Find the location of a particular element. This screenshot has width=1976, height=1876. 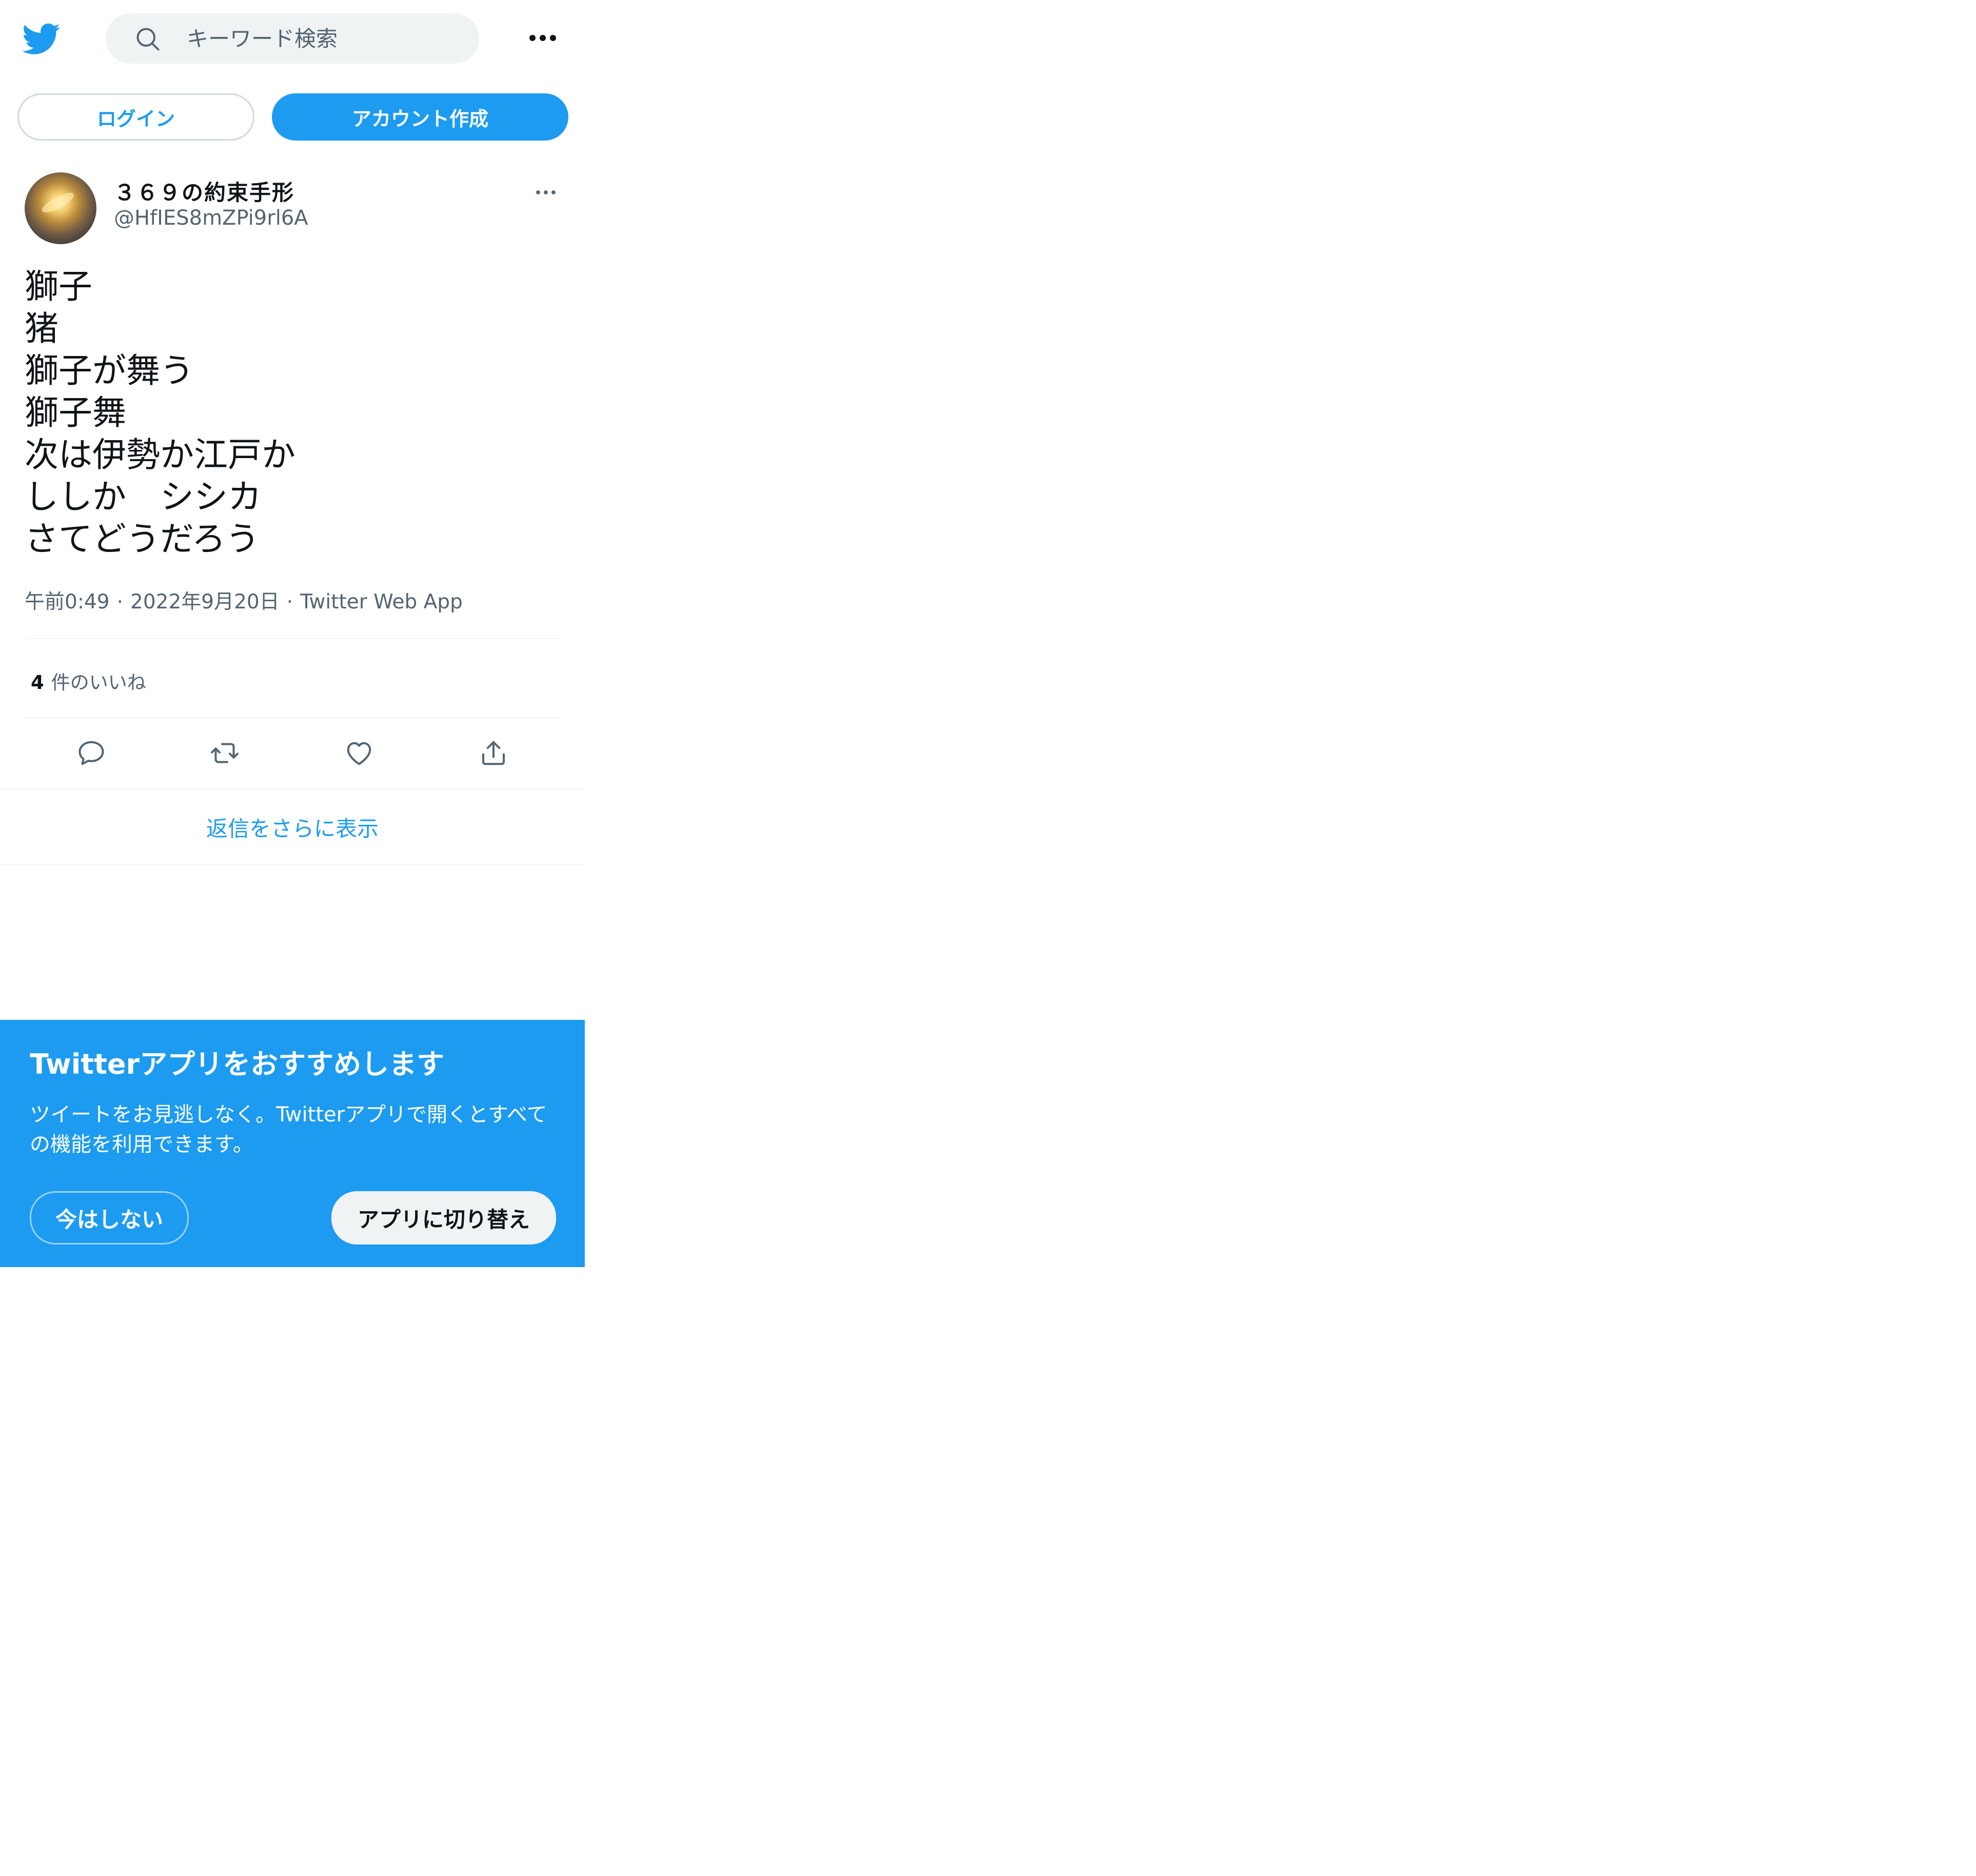

likes-count: 4 is located at coordinates (37, 683).